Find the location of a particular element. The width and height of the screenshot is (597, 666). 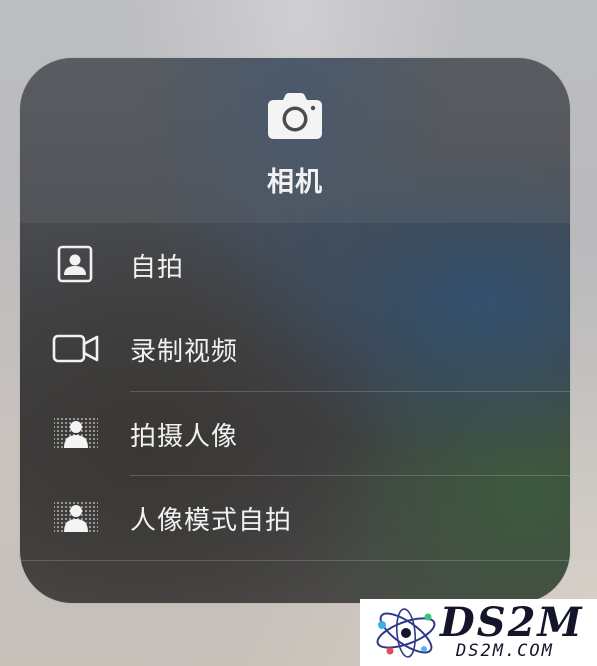

camera-icon is located at coordinates (295, 116).